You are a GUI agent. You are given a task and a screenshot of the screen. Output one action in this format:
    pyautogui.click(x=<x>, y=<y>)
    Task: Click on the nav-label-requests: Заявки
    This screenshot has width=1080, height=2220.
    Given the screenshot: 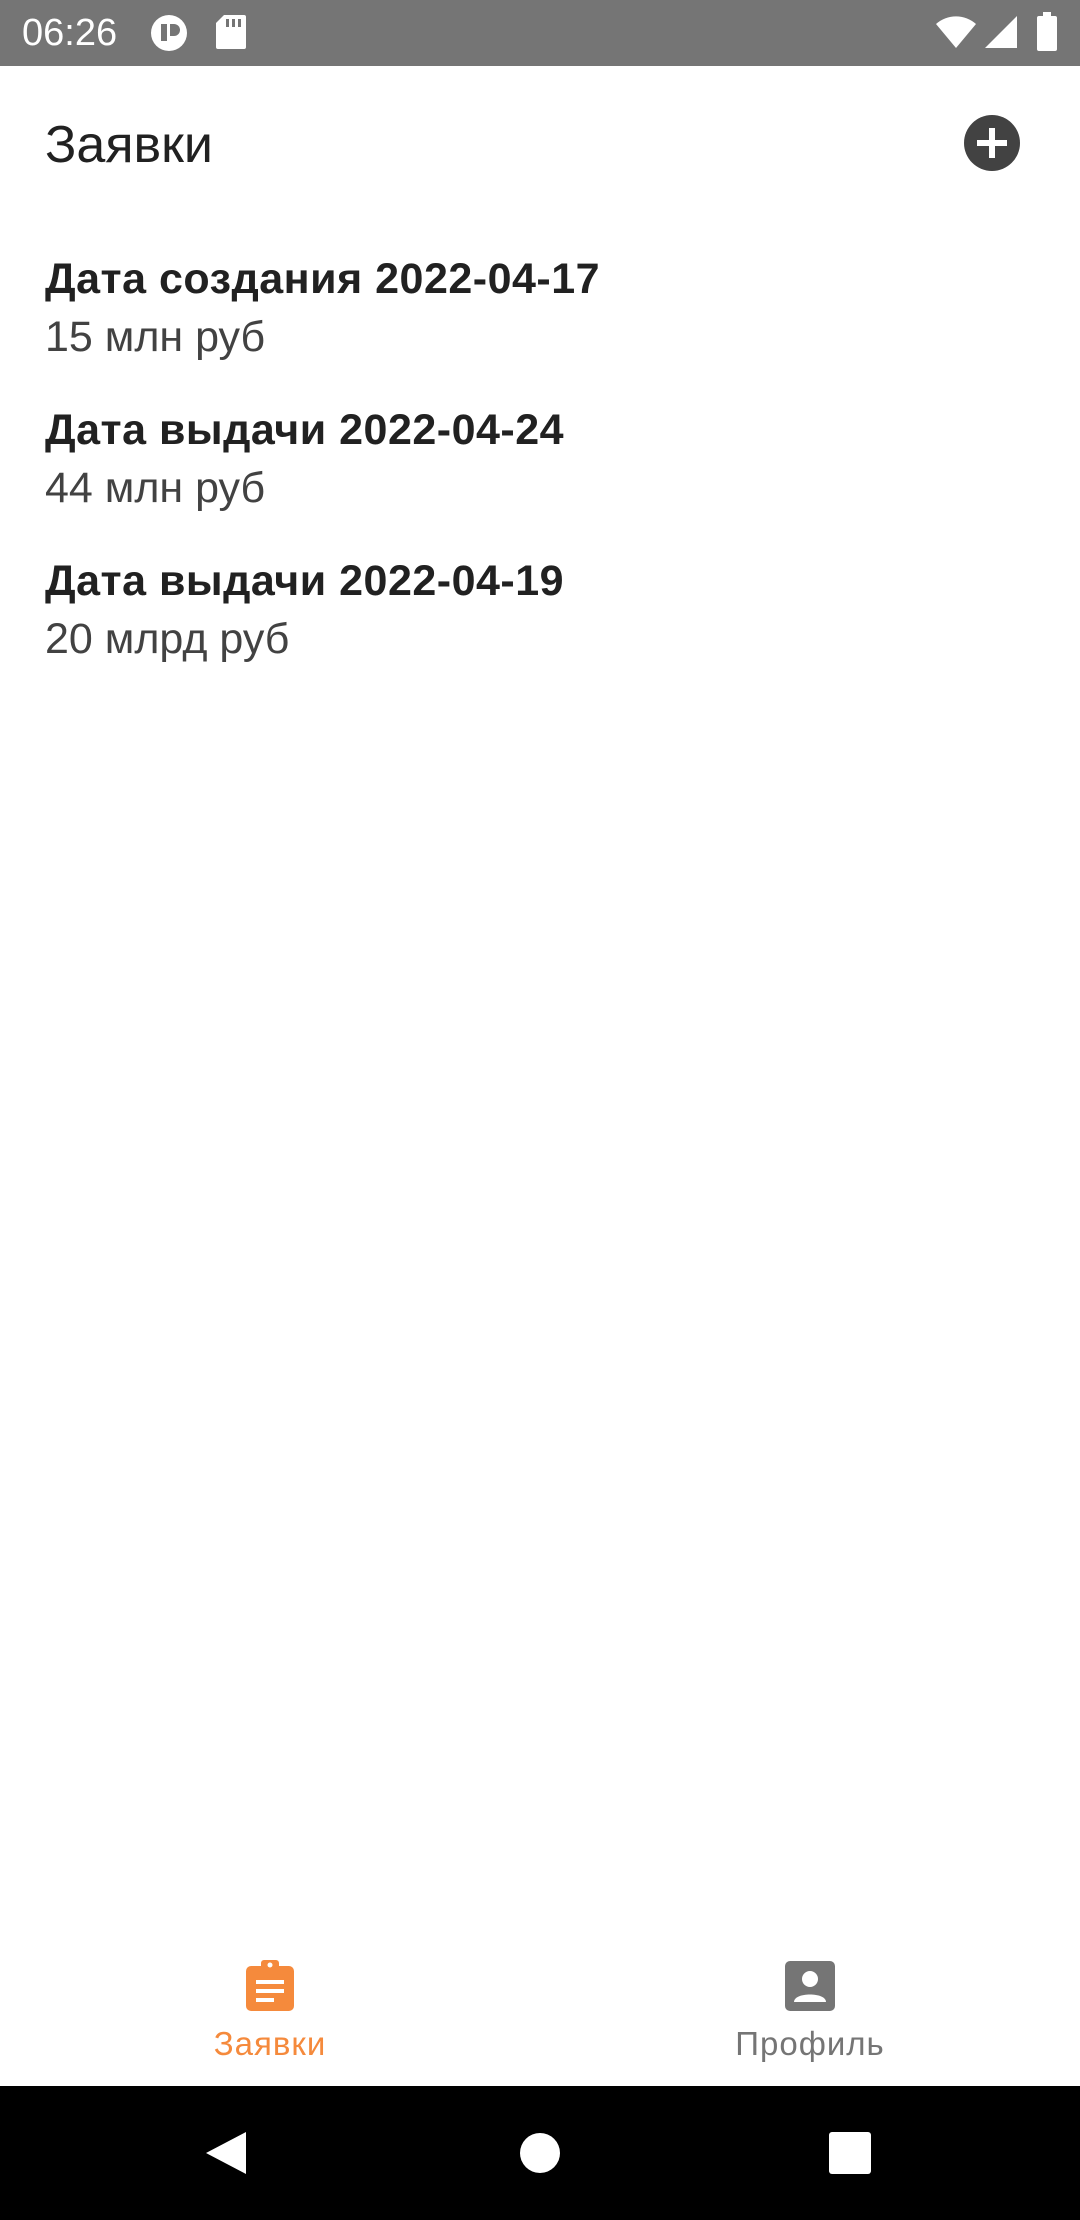 What is the action you would take?
    pyautogui.click(x=270, y=2043)
    